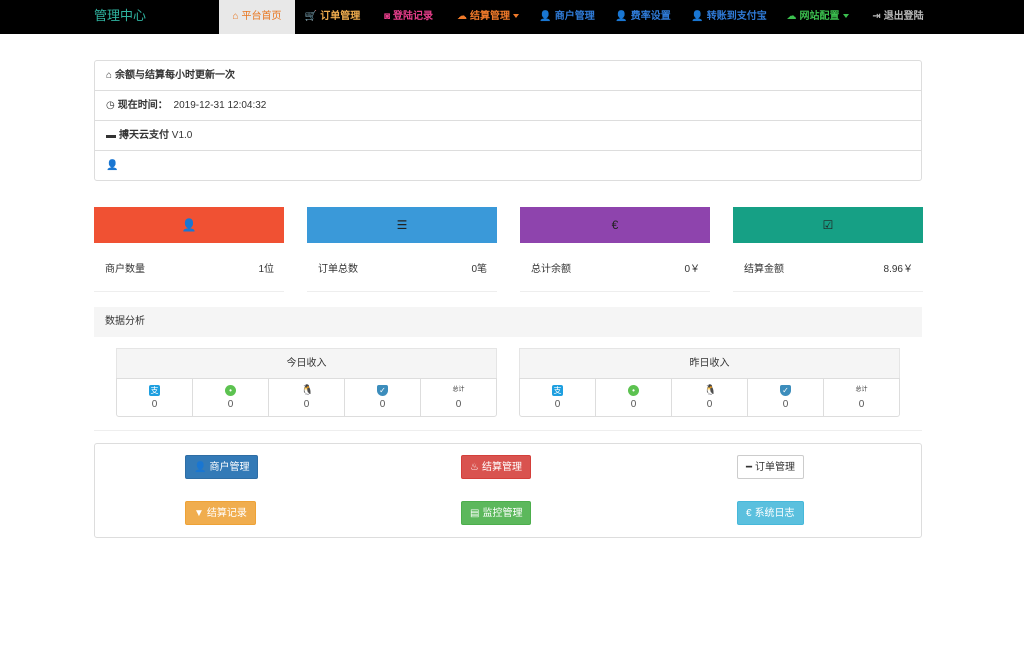 This screenshot has width=1024, height=652. Describe the element at coordinates (633, 390) in the screenshot. I see `wechat-icon: •` at that location.